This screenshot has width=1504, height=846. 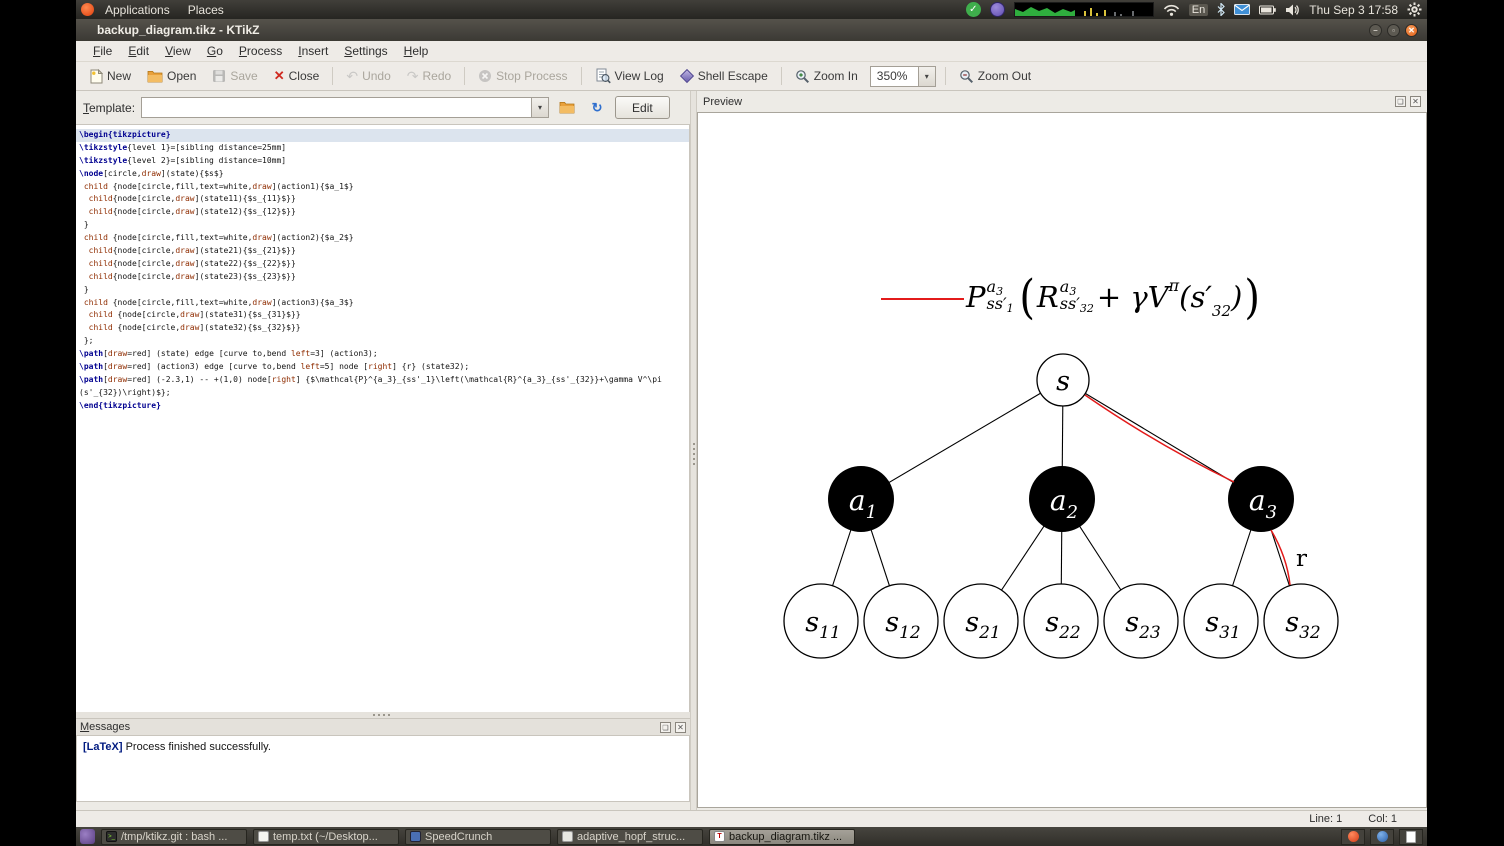 I want to click on node-s23, so click(x=1141, y=621).